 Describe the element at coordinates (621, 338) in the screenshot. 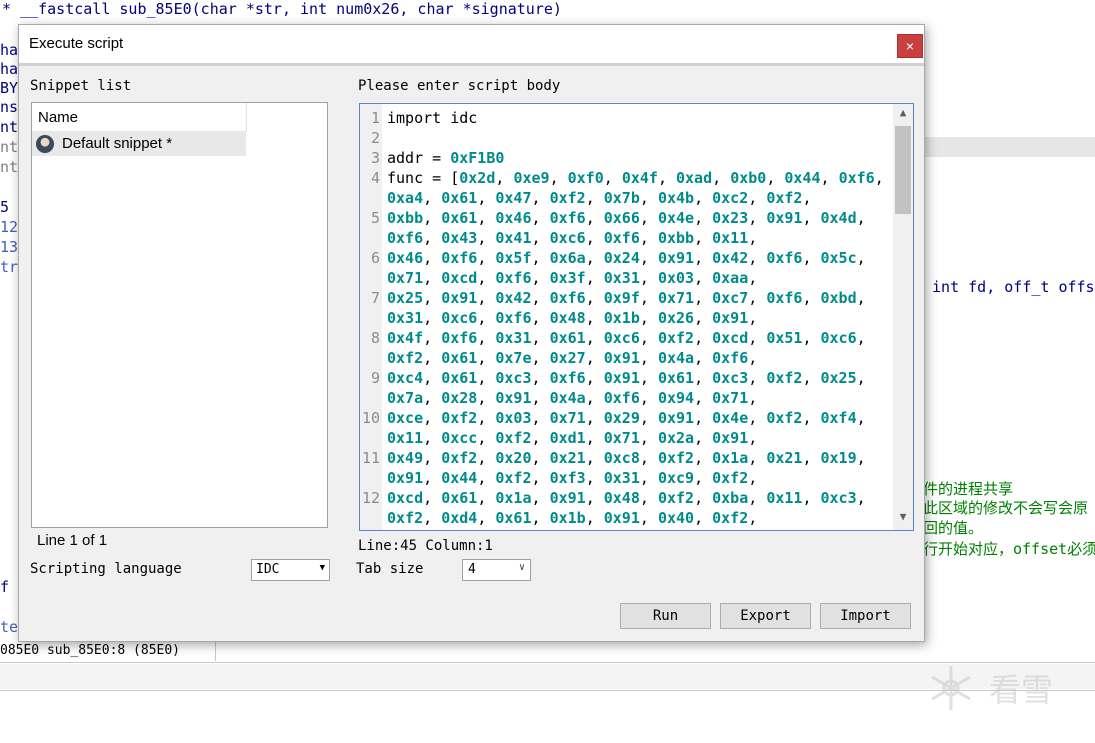

I see `hex-literal: 0xc6` at that location.